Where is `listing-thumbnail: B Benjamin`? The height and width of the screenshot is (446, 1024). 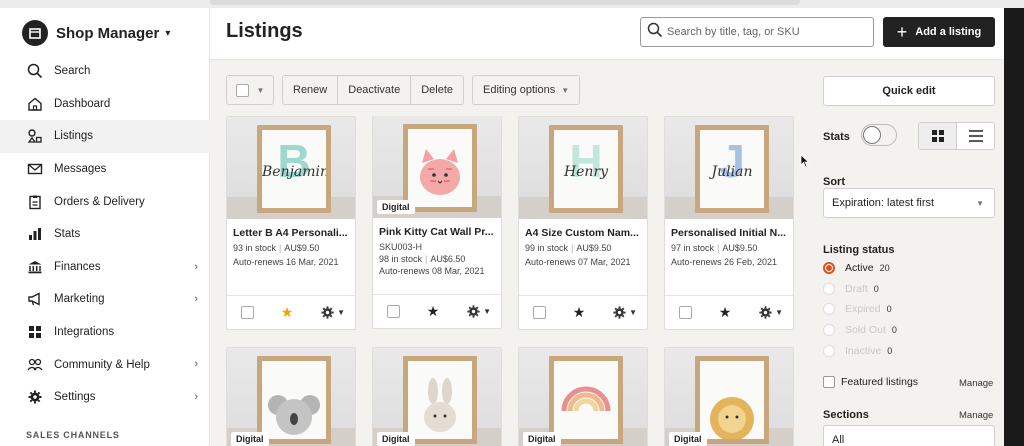 listing-thumbnail: B Benjamin is located at coordinates (291, 168).